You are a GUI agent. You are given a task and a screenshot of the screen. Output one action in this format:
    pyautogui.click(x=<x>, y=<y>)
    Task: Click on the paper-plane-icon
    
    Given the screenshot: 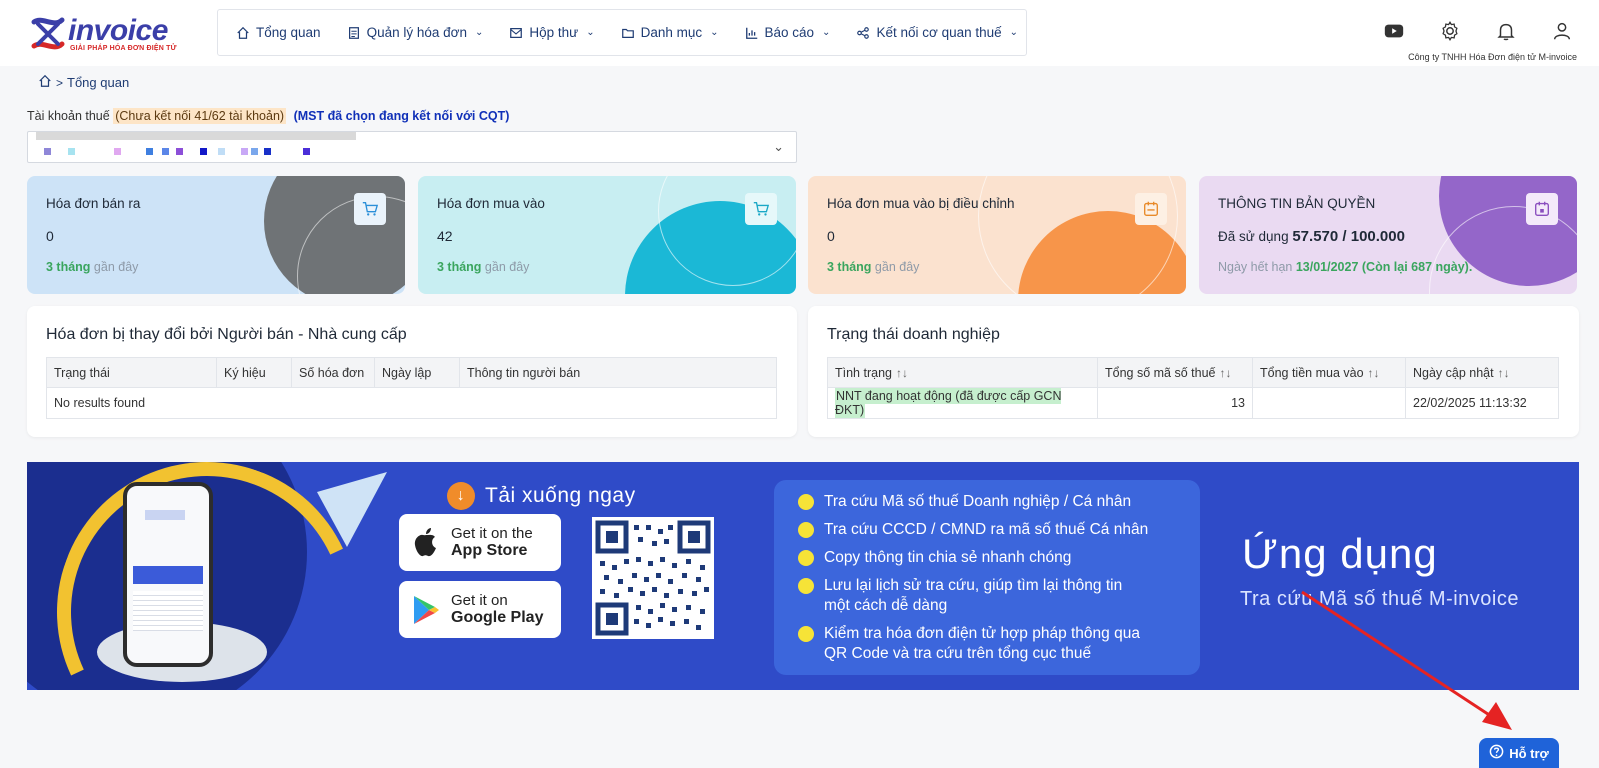 What is the action you would take?
    pyautogui.click(x=352, y=509)
    